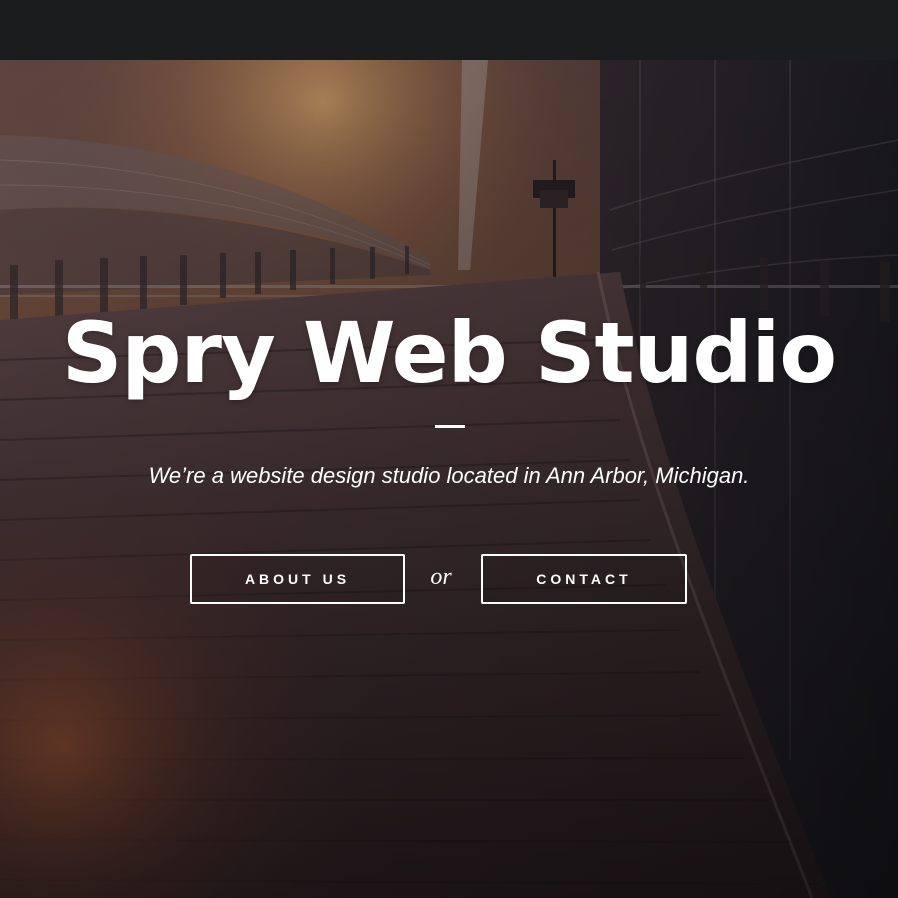  Describe the element at coordinates (449, 353) in the screenshot. I see `hero-title: Spry Web Studio` at that location.